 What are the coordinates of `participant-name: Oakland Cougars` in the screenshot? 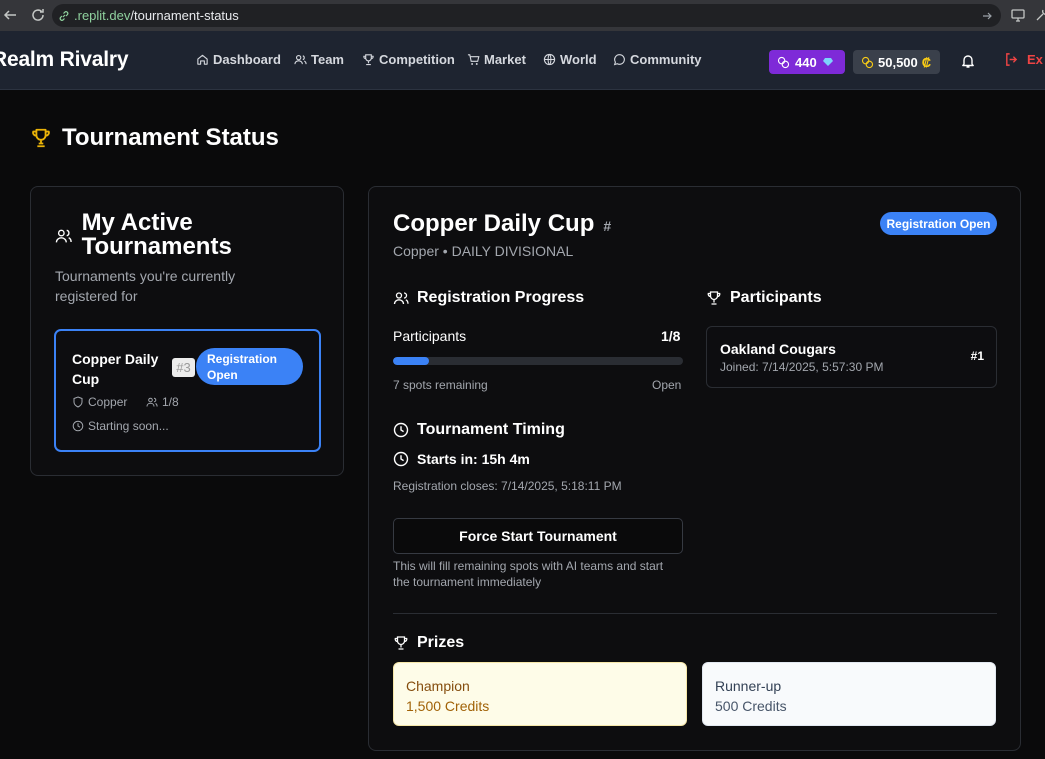 It's located at (778, 349).